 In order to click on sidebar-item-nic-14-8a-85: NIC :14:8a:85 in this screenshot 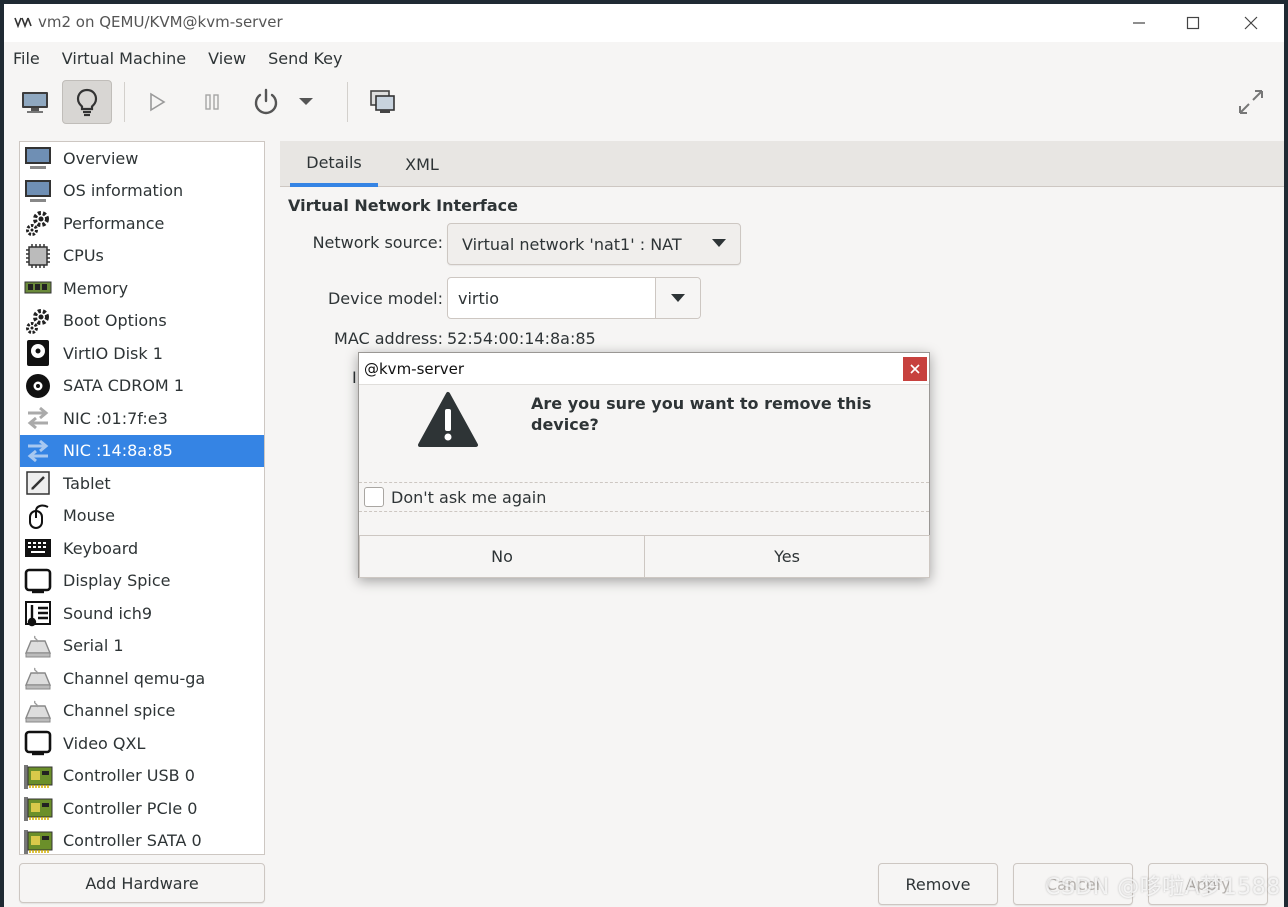, I will do `click(142, 450)`.